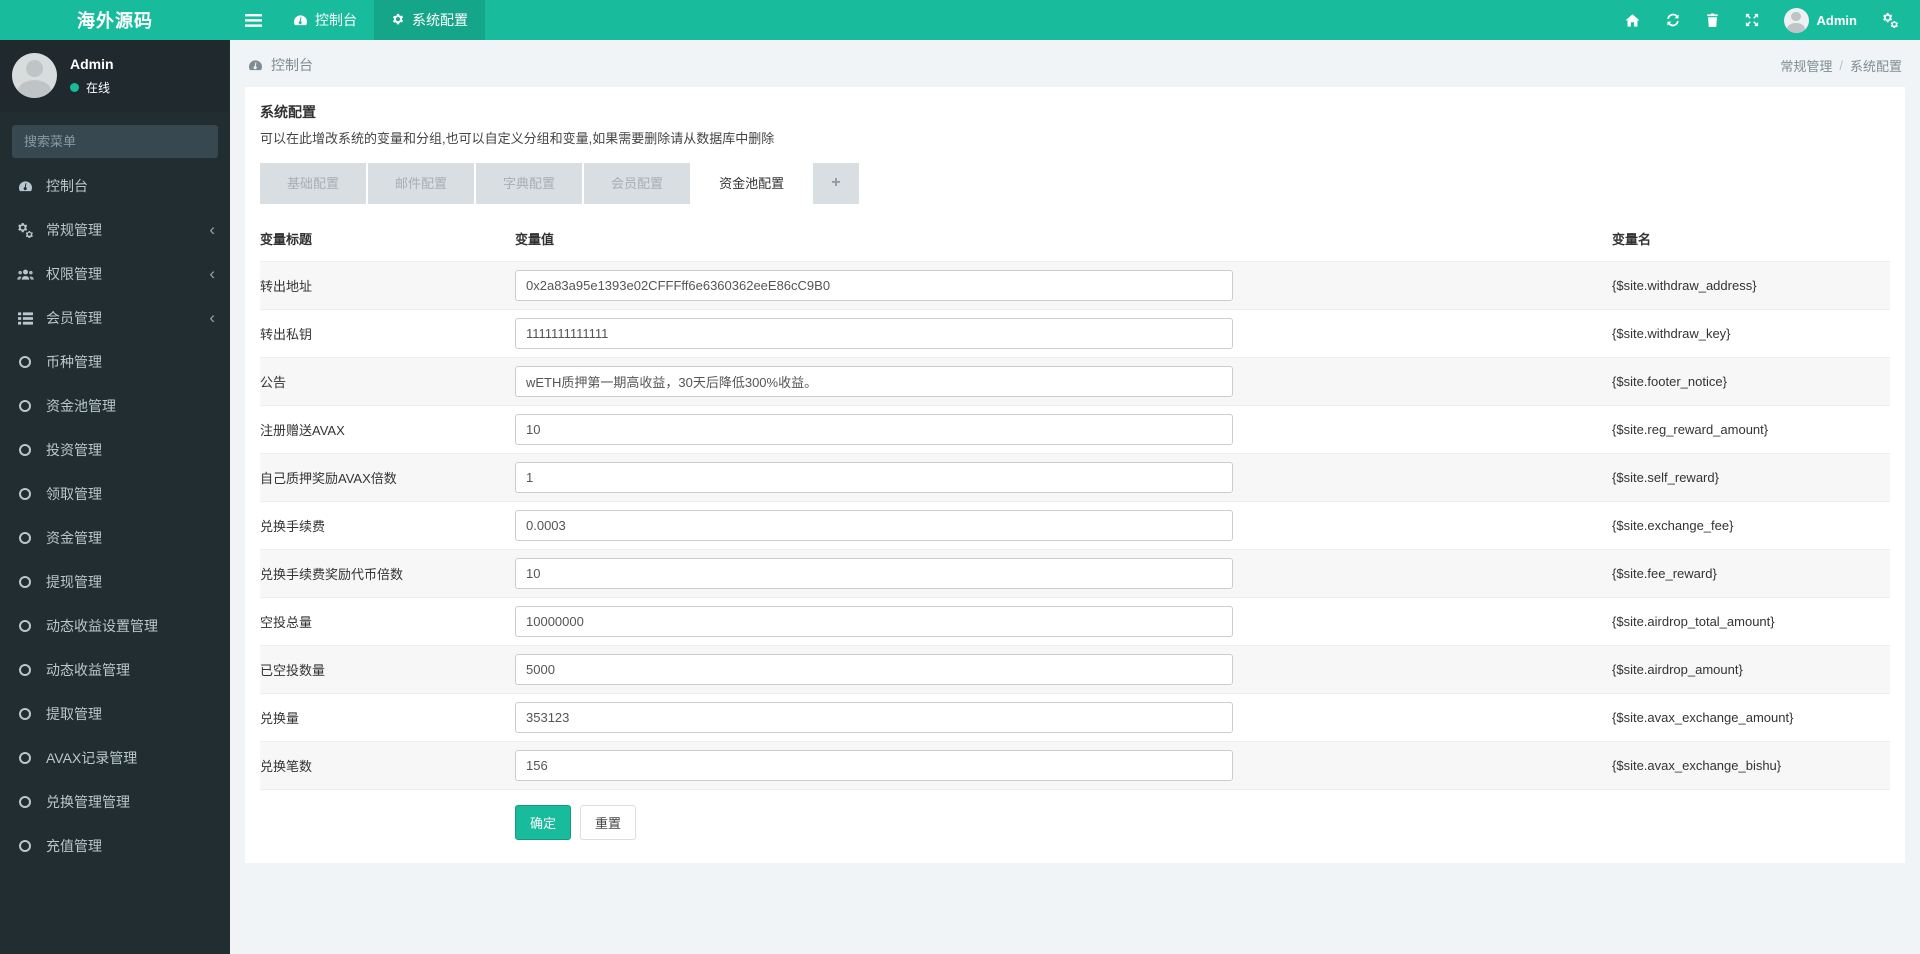 This screenshot has height=954, width=1920. I want to click on breadcrumb-link-常规管理: 常规管理, so click(1806, 65).